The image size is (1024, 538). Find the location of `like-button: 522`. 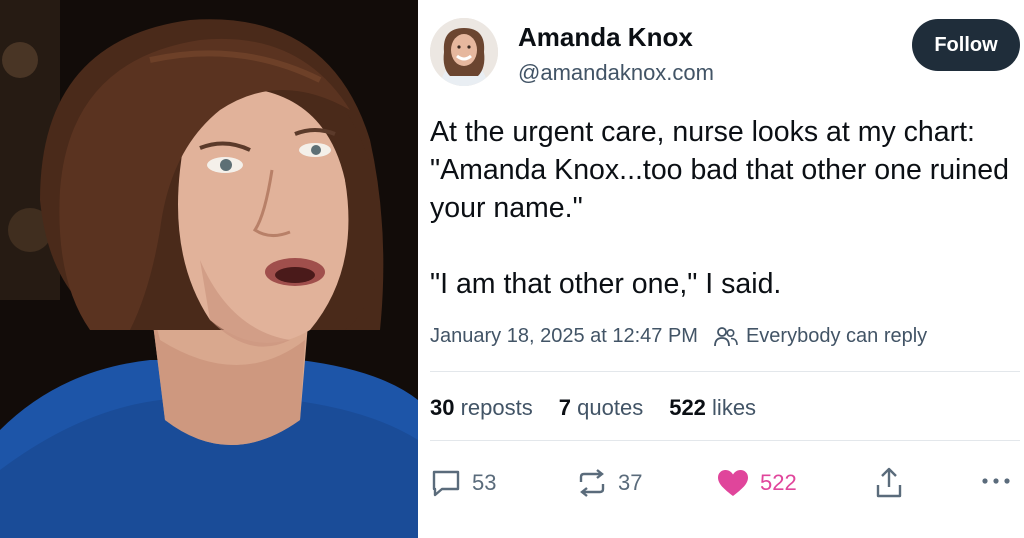

like-button: 522 is located at coordinates (756, 483).